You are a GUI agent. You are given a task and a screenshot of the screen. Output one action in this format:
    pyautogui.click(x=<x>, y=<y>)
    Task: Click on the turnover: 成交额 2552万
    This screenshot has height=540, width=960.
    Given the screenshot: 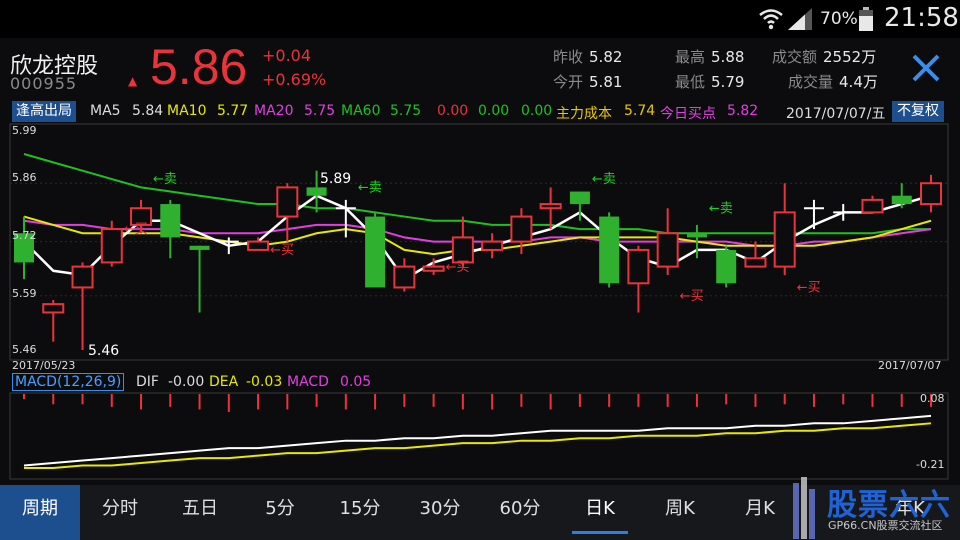 What is the action you would take?
    pyautogui.click(x=824, y=57)
    